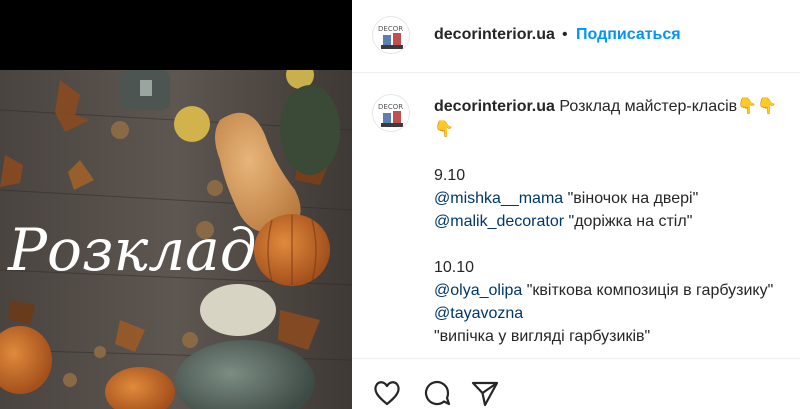  Describe the element at coordinates (387, 393) in the screenshot. I see `heart-icon` at that location.